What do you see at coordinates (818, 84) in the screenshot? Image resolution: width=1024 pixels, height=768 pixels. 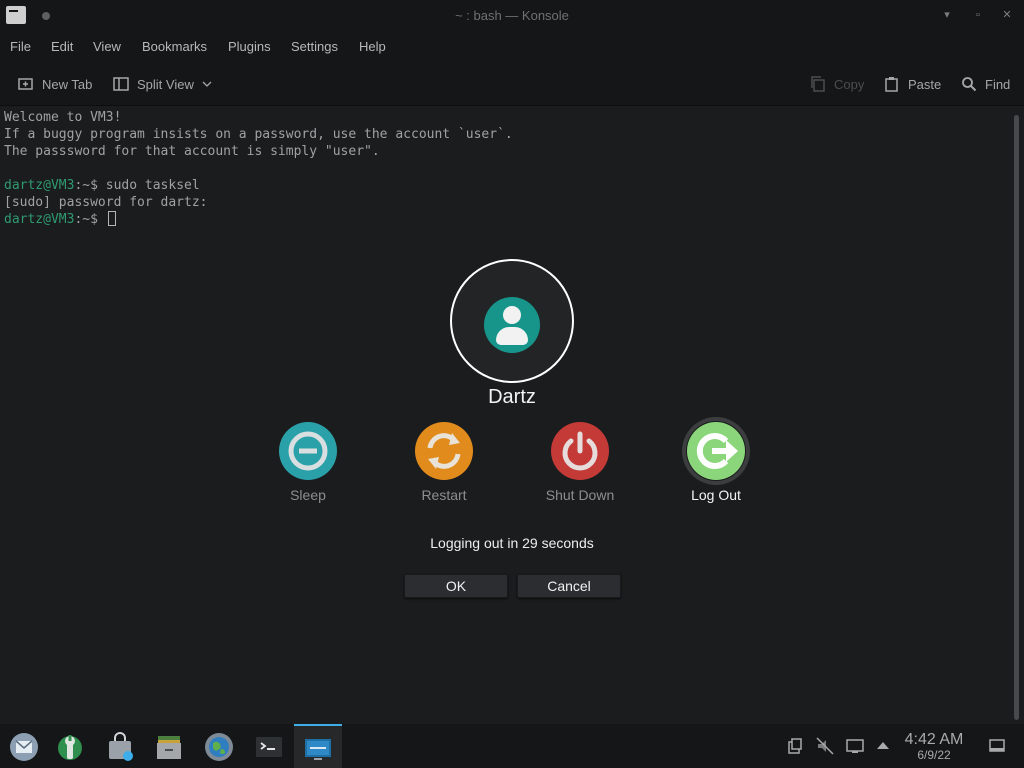 I see `copy-icon` at bounding box center [818, 84].